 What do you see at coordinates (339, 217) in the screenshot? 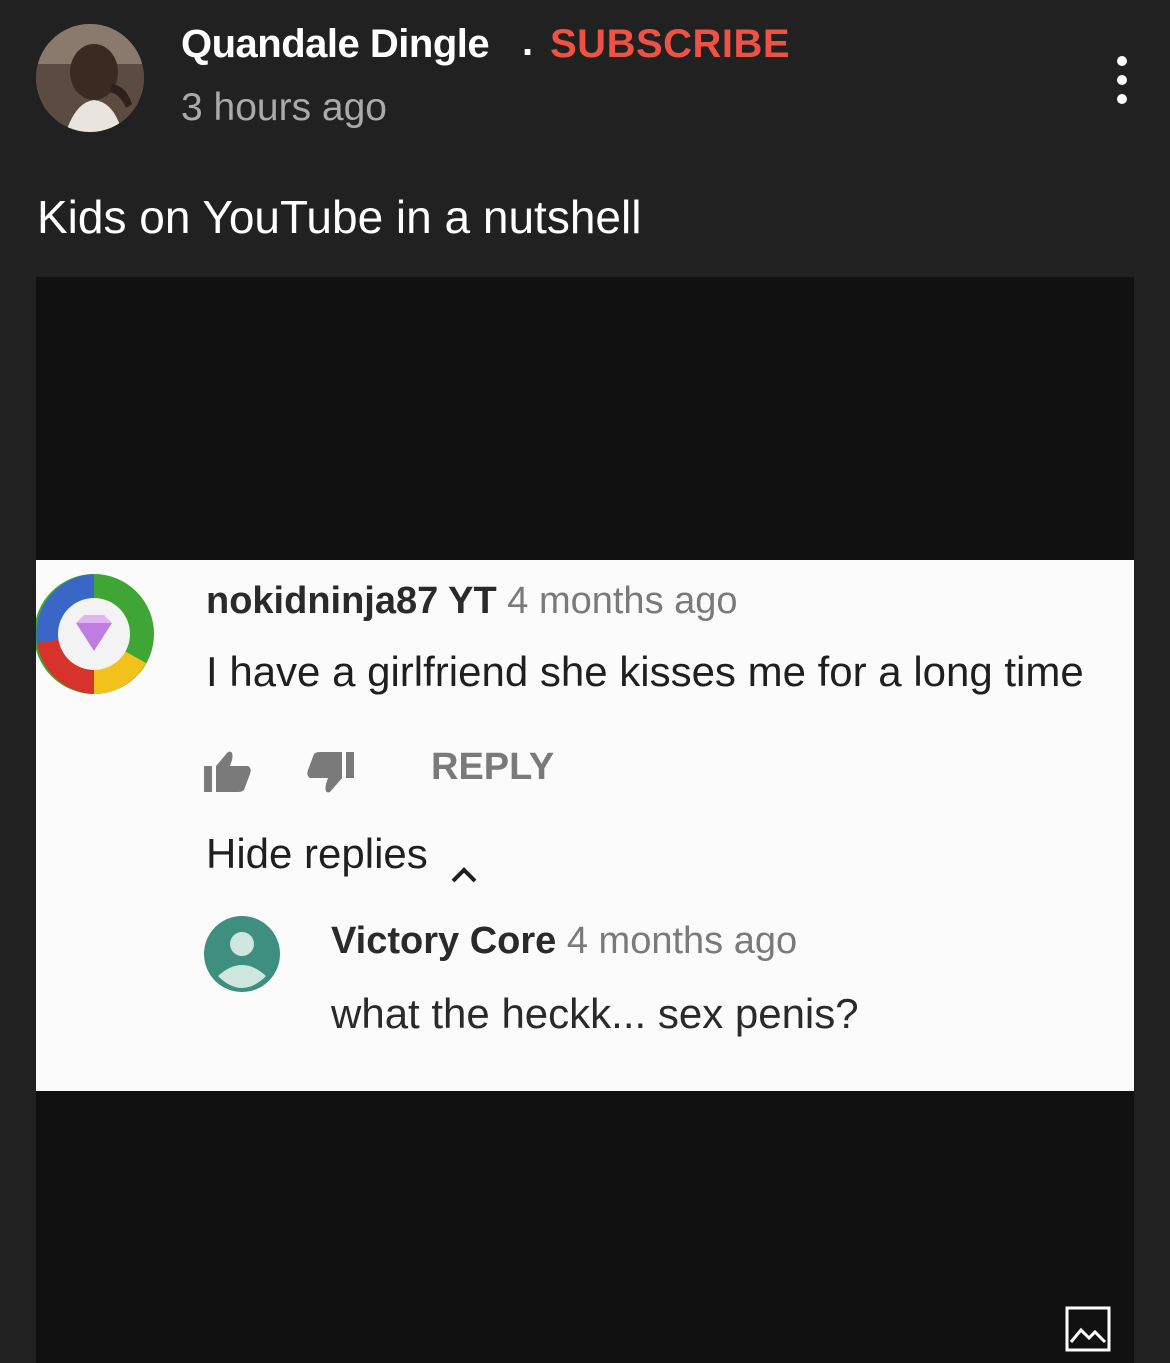
I see `post-text: Kids on YouTube in a nutshell` at bounding box center [339, 217].